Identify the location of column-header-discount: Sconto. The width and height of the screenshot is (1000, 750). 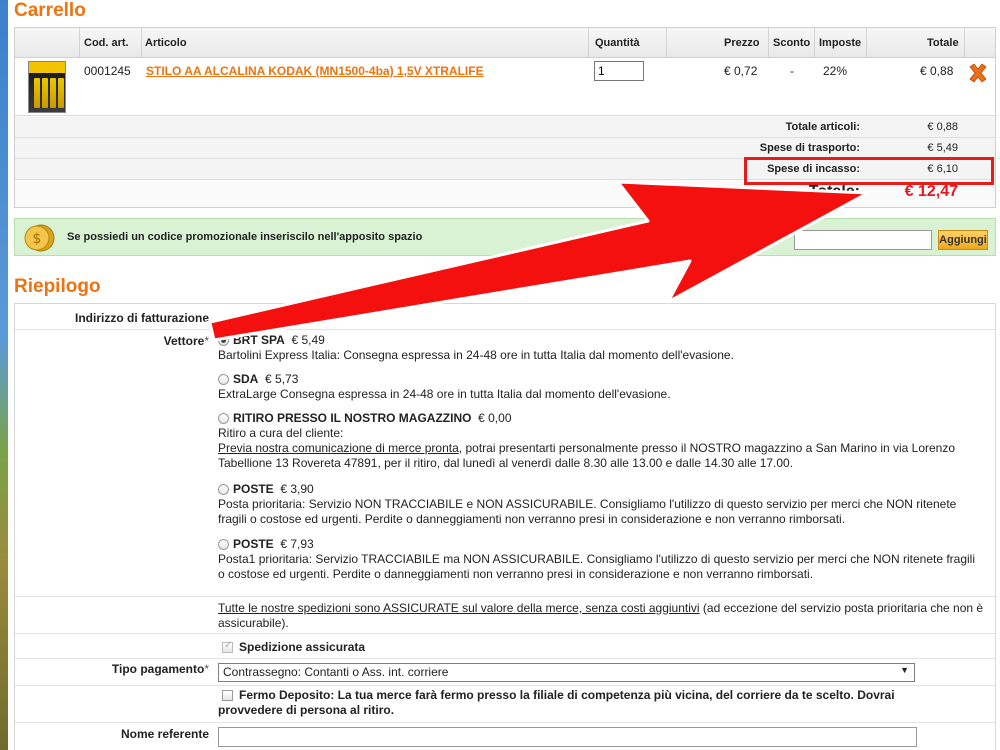
(792, 43).